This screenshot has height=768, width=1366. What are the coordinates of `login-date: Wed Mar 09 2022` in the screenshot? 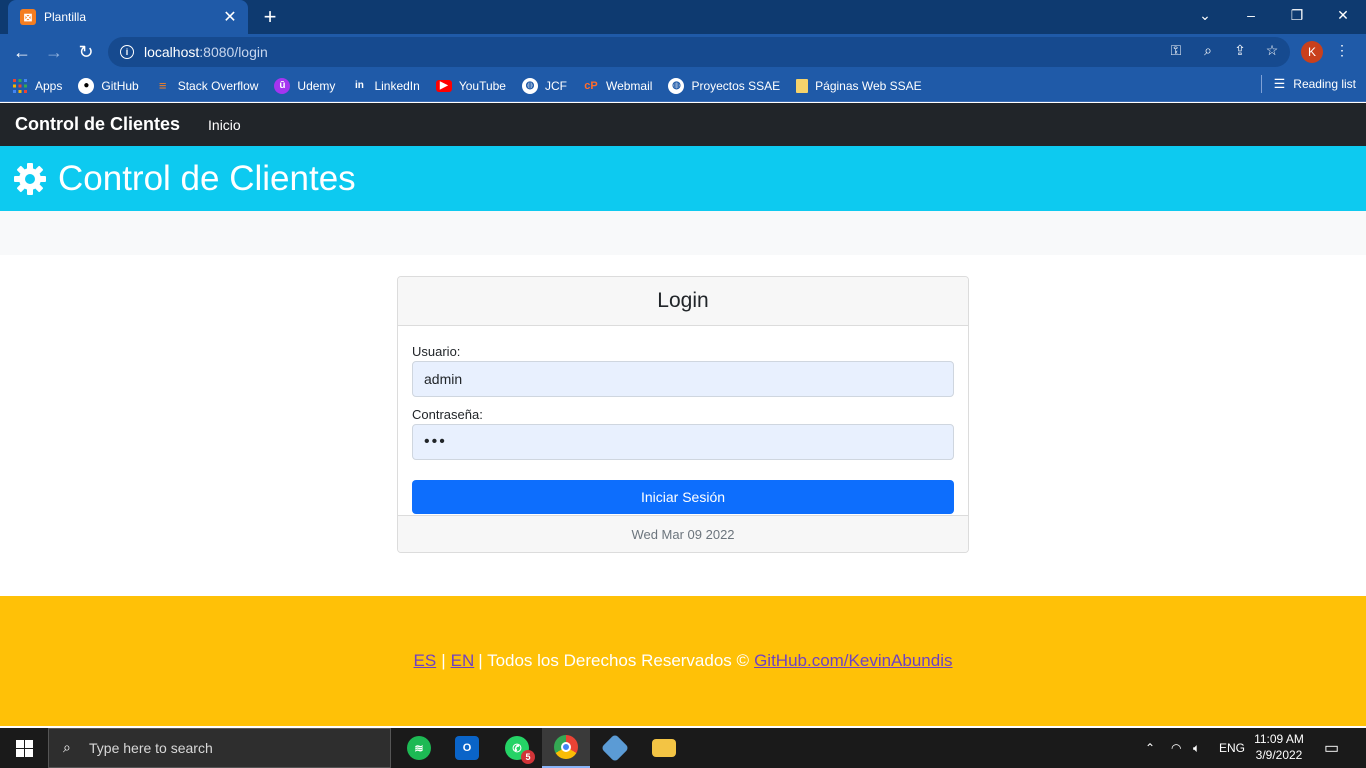 It's located at (683, 533).